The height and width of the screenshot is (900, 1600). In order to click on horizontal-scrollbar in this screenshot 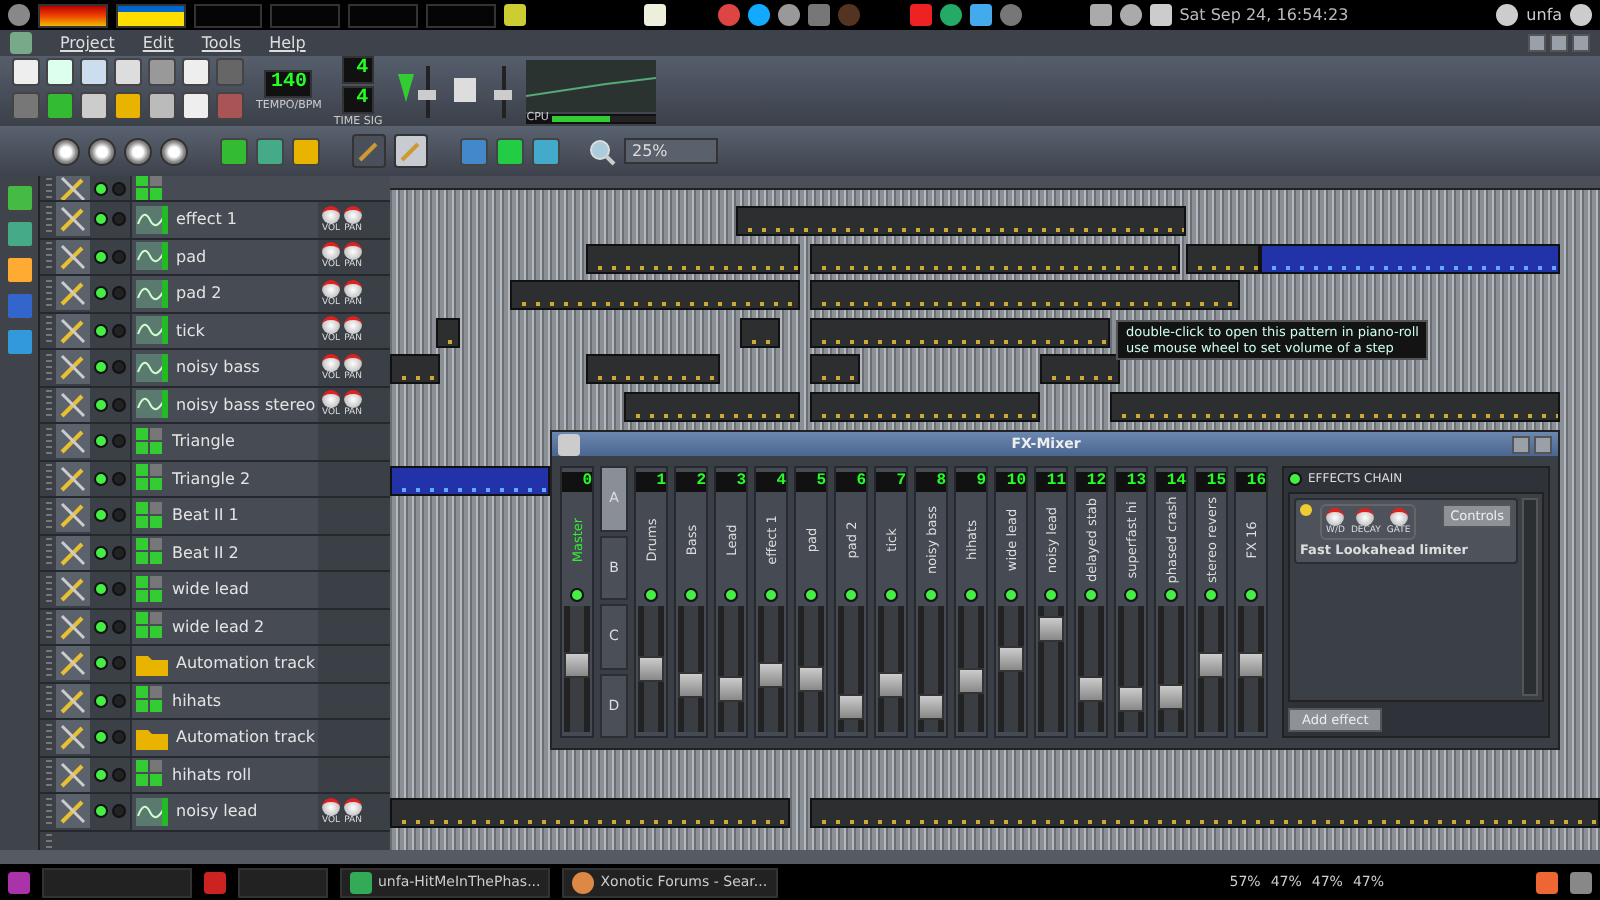, I will do `click(800, 857)`.